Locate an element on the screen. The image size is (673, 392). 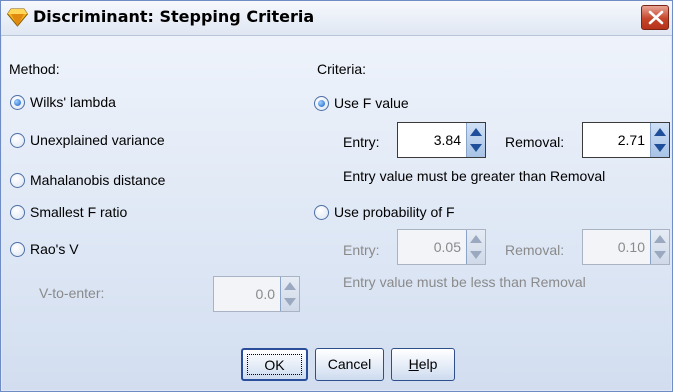
prob-entry-spinner: 0.05 is located at coordinates (441, 247).